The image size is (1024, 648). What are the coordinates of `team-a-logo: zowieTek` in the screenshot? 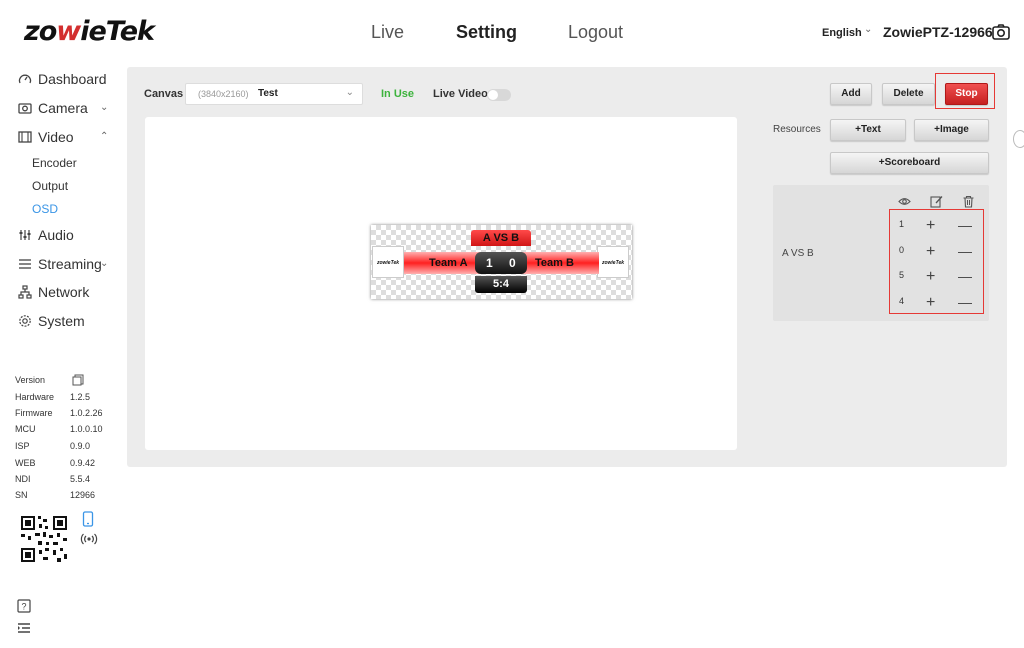 It's located at (388, 262).